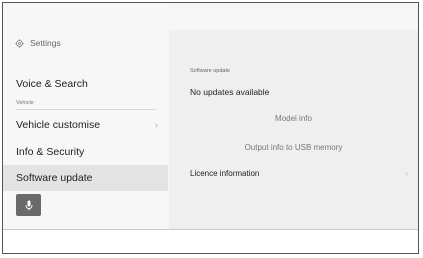  What do you see at coordinates (45, 43) in the screenshot?
I see `settings-header-label: Settings` at bounding box center [45, 43].